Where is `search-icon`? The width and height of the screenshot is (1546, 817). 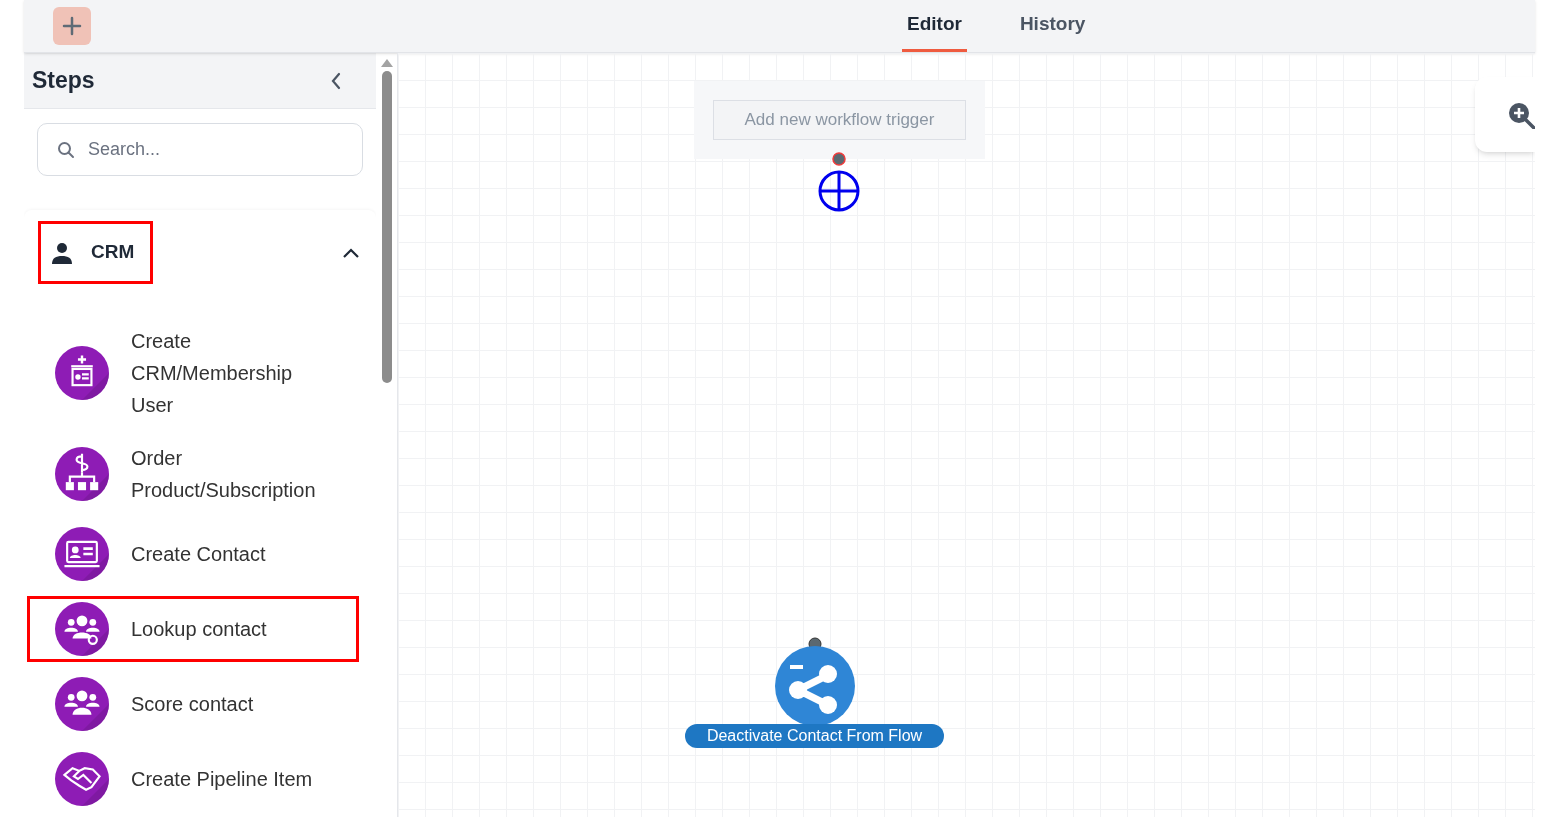
search-icon is located at coordinates (66, 150).